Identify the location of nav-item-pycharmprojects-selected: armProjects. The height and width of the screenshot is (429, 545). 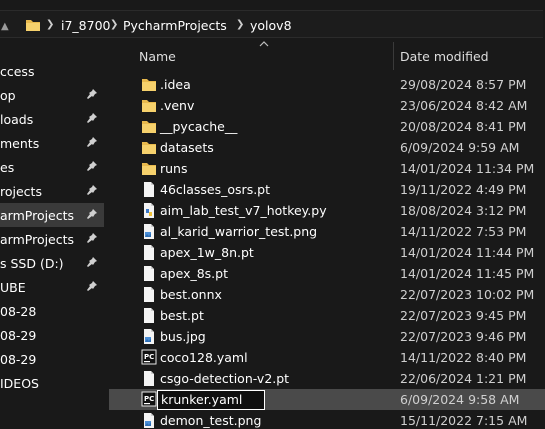
(52, 215).